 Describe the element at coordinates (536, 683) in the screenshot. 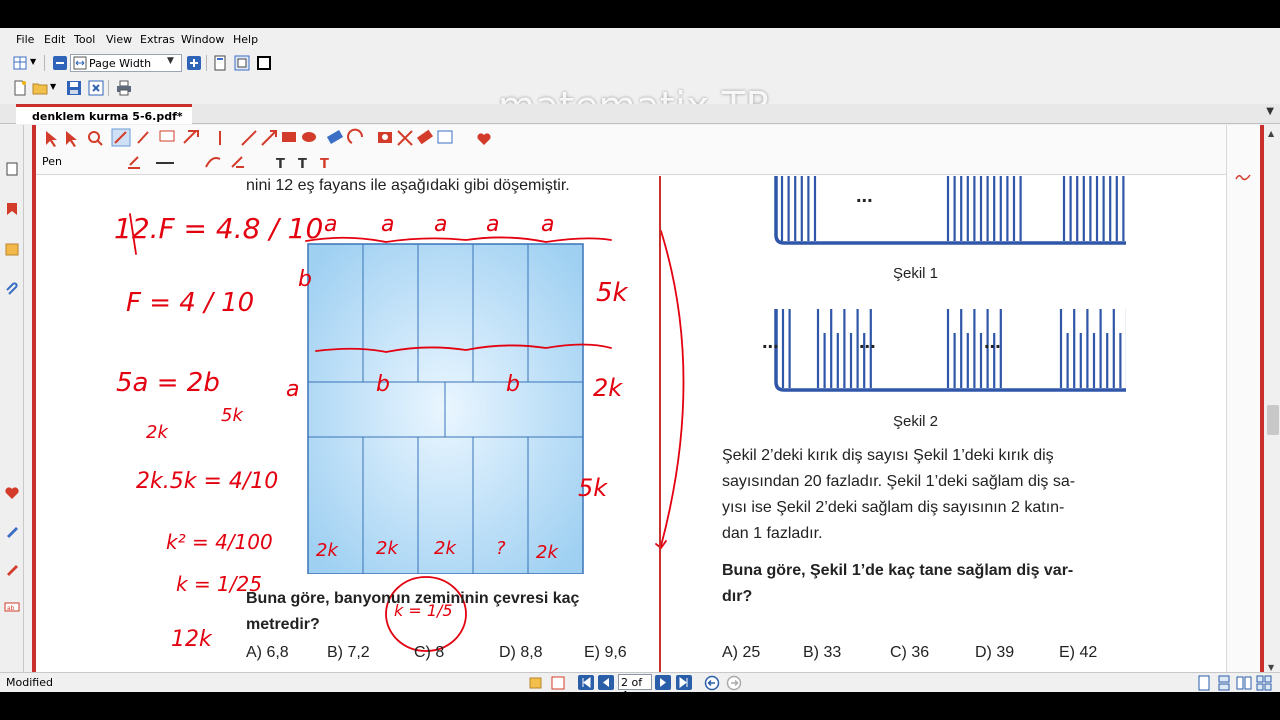

I see `hand-tool-icon` at that location.